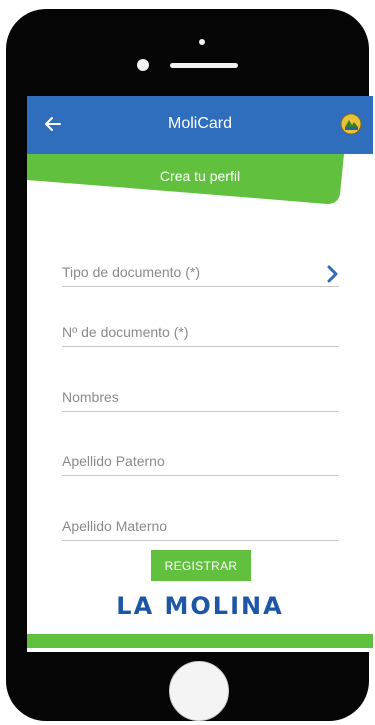 Image resolution: width=375 pixels, height=725 pixels. Describe the element at coordinates (201, 565) in the screenshot. I see `register-button: REGISTRAR` at that location.